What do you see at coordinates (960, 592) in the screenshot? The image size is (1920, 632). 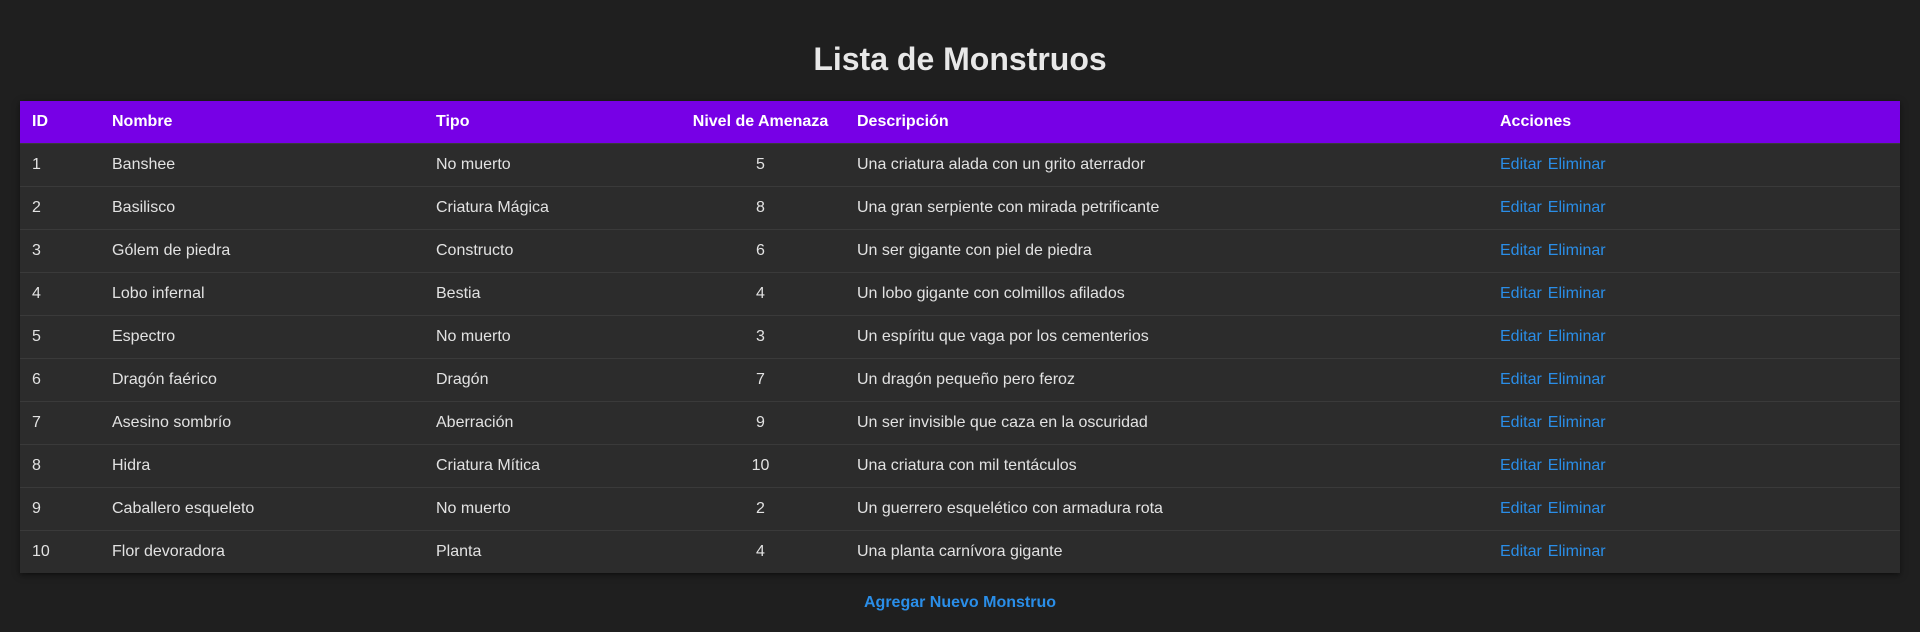 I see `add-section: Agregar Nuevo Monstruo` at bounding box center [960, 592].